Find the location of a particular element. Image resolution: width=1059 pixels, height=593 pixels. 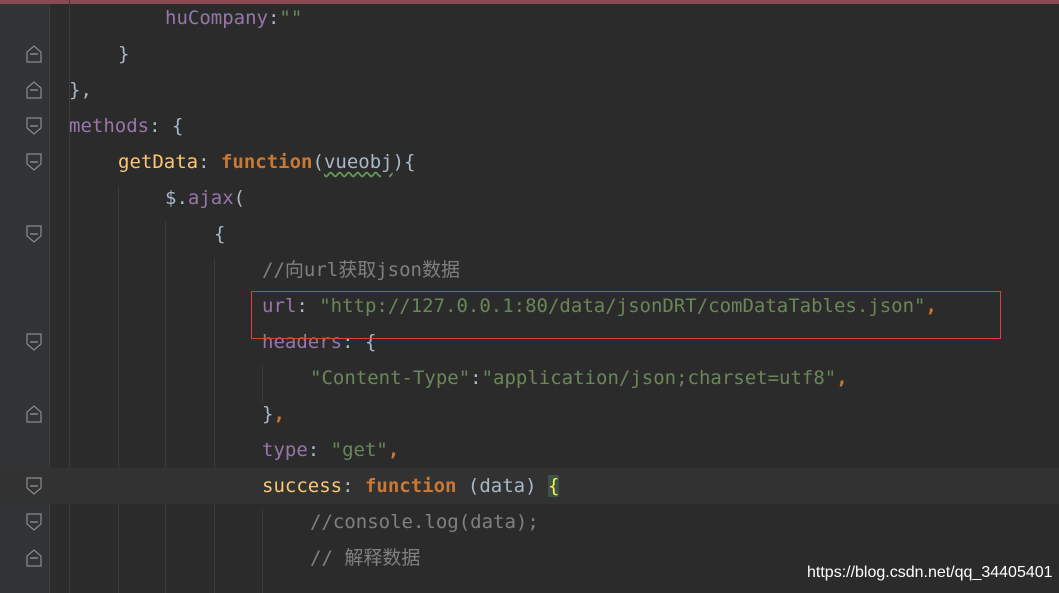

code-text: success: function (data) { is located at coordinates (411, 486).